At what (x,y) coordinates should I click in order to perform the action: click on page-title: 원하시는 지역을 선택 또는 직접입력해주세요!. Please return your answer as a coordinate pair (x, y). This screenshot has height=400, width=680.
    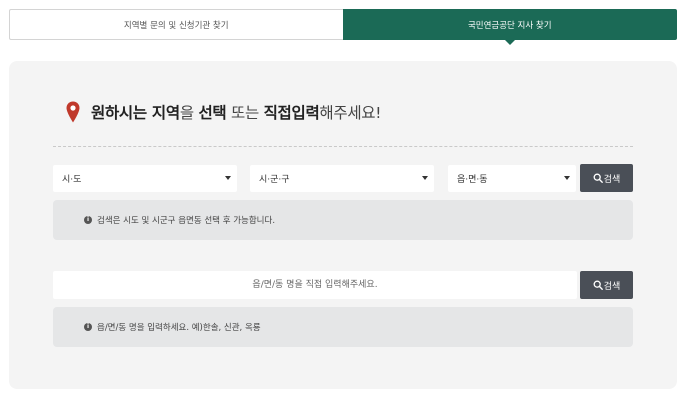
    Looking at the image, I should click on (223, 112).